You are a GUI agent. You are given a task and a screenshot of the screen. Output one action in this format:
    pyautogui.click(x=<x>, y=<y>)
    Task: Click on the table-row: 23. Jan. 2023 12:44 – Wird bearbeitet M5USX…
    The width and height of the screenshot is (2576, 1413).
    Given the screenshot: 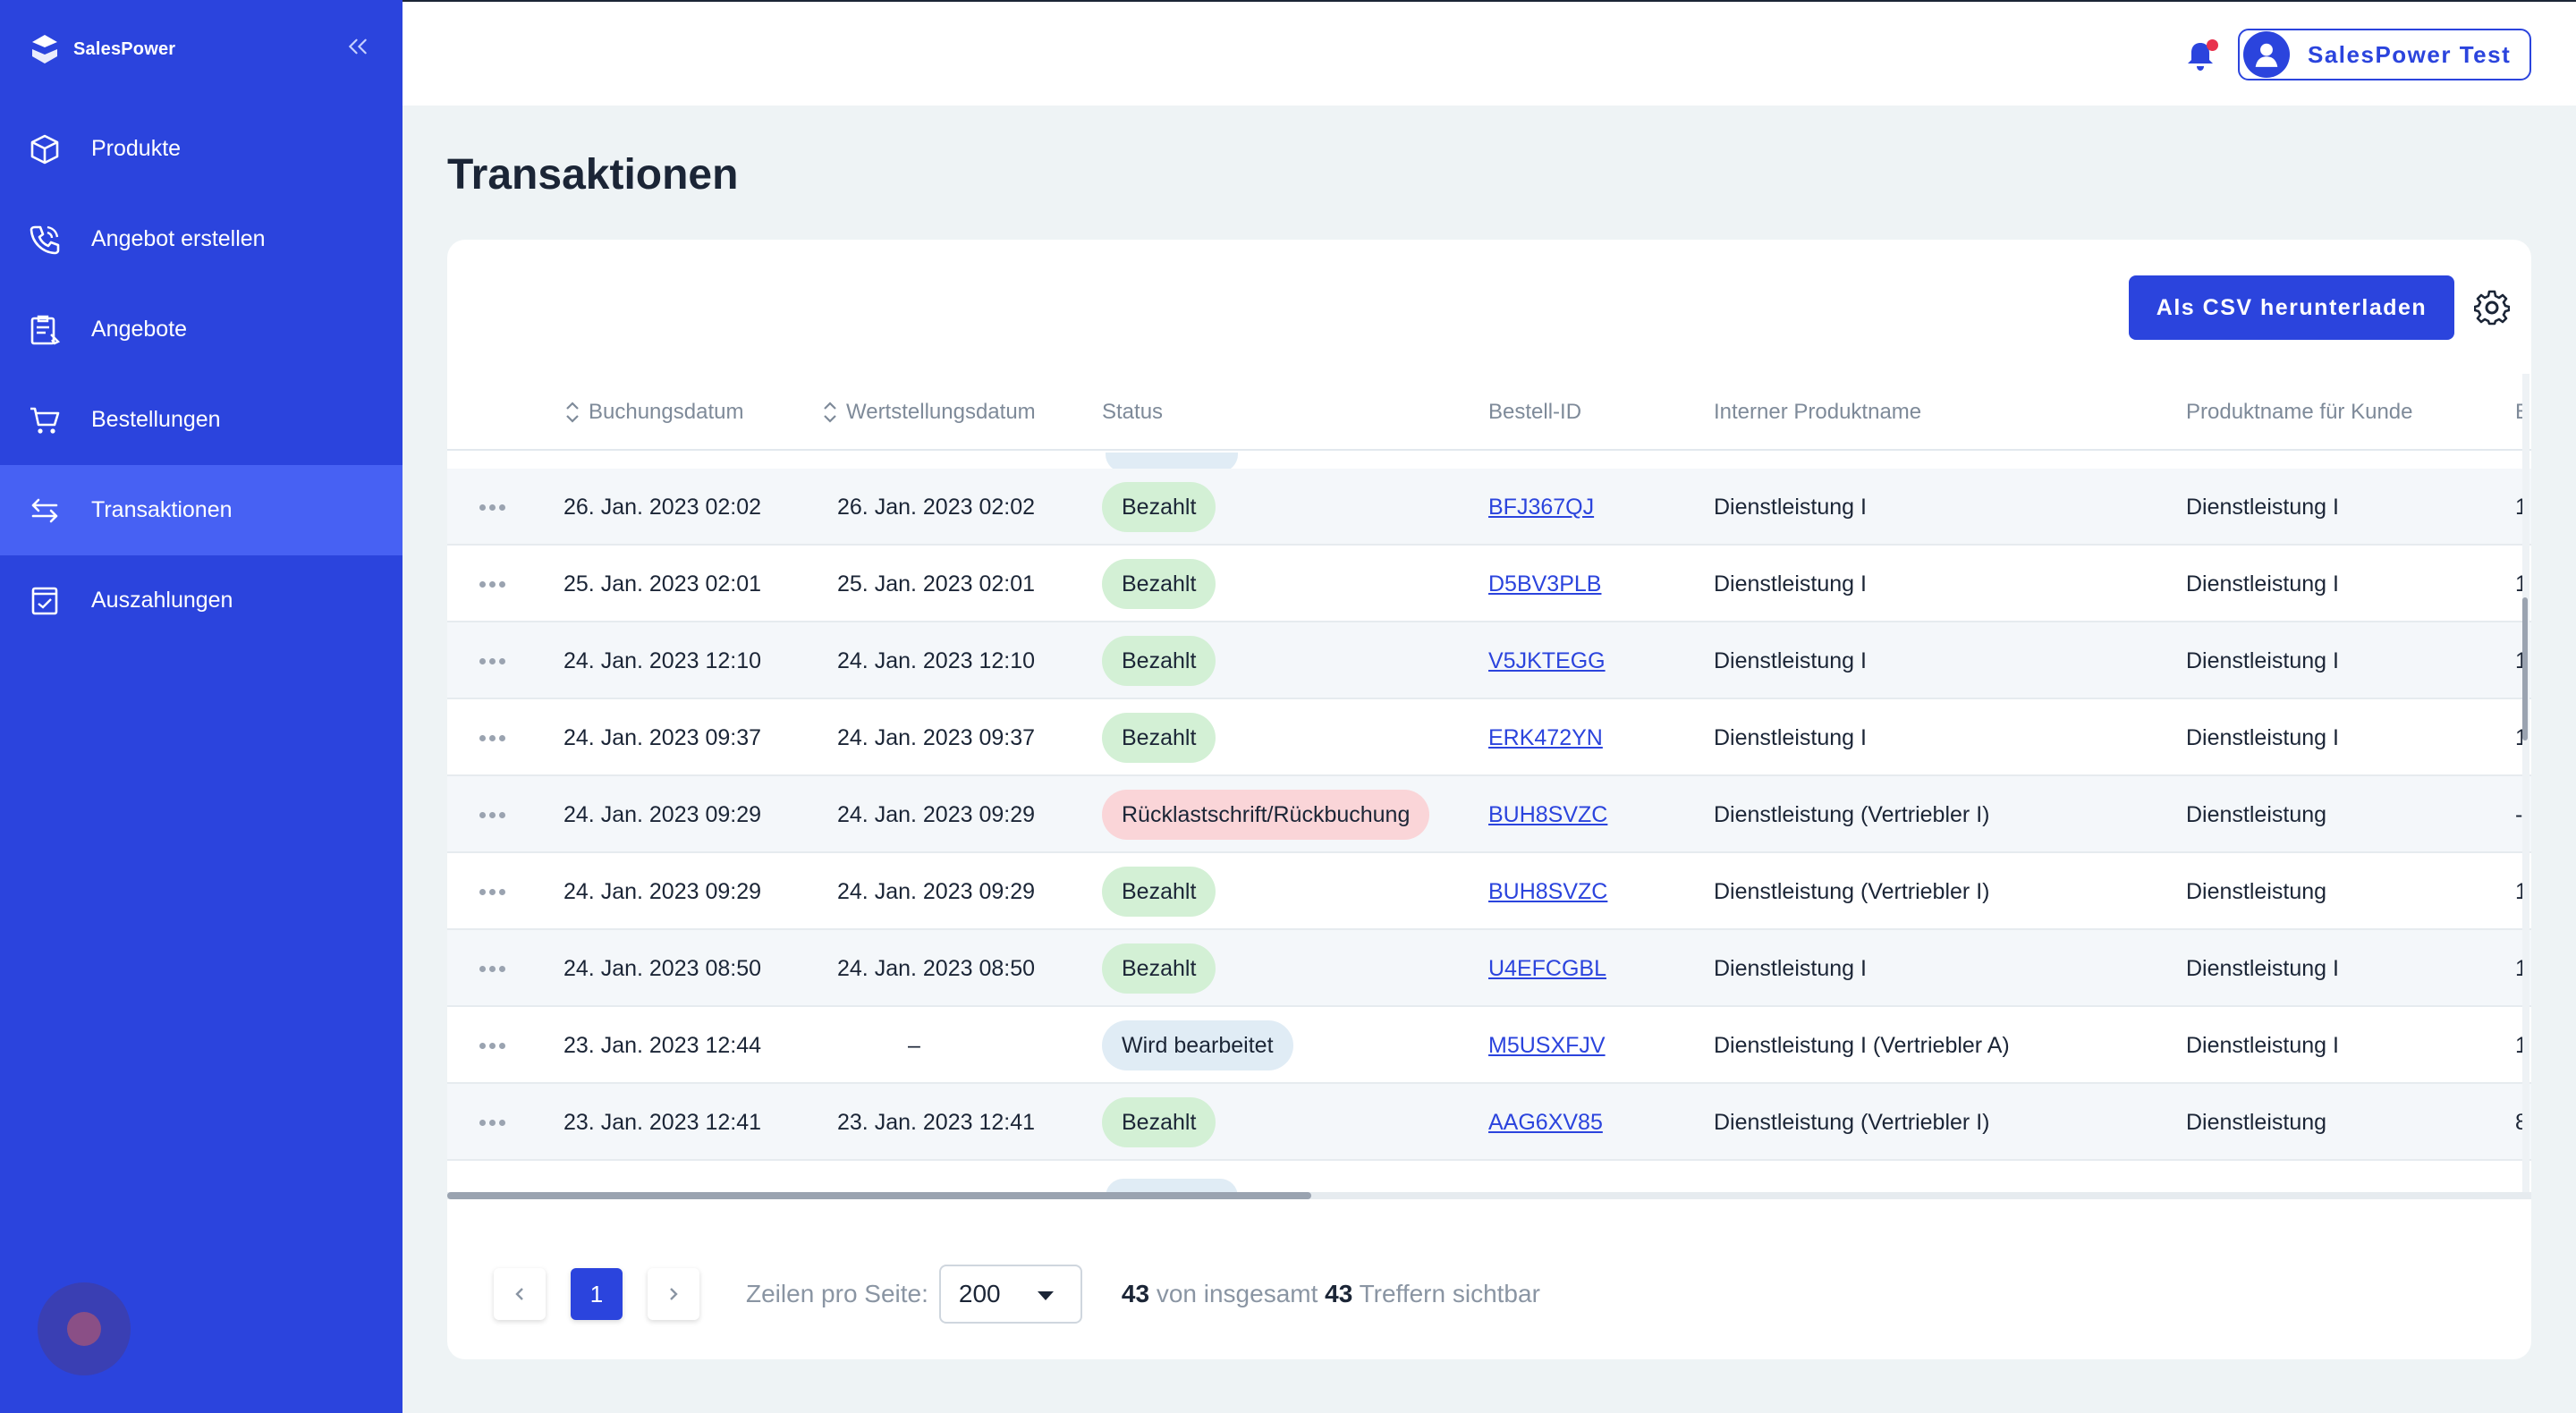 What is the action you would take?
    pyautogui.click(x=1489, y=1045)
    